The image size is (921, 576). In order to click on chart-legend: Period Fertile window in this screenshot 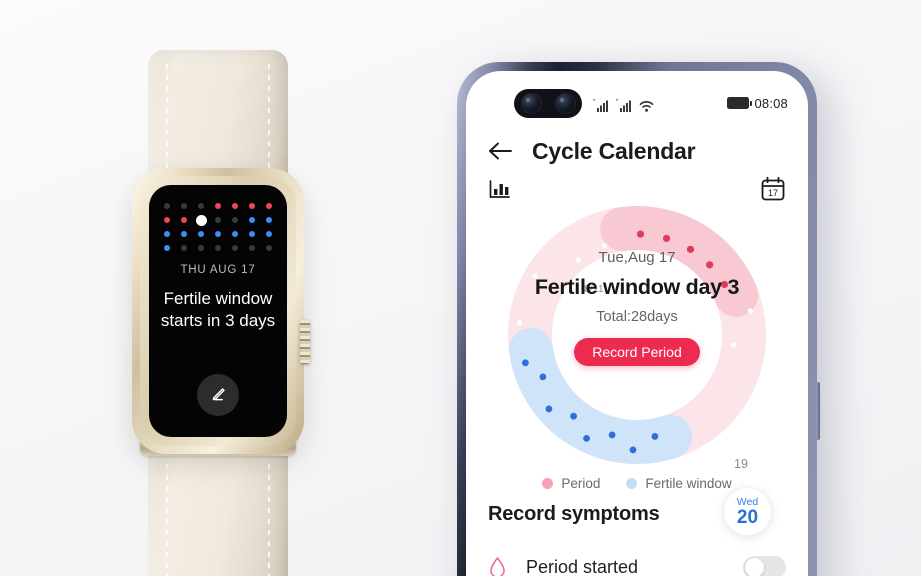, I will do `click(637, 483)`.